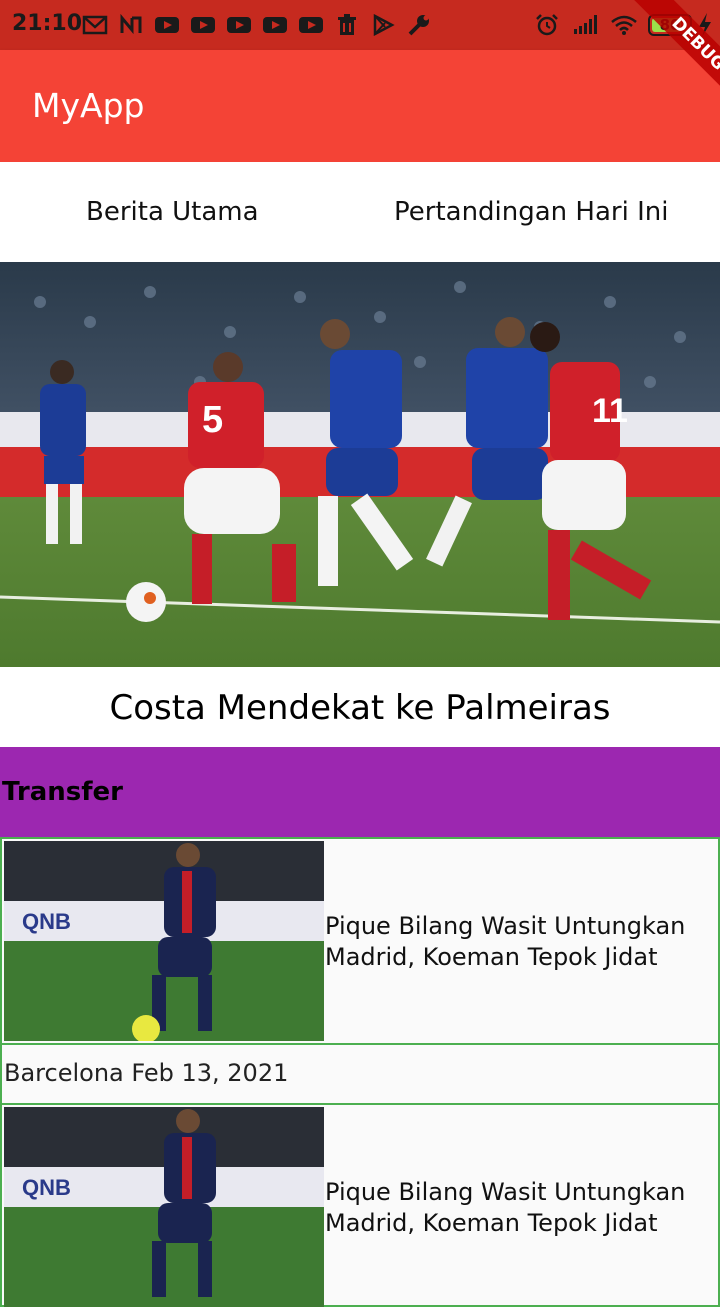 The width and height of the screenshot is (720, 1307). What do you see at coordinates (131, 24) in the screenshot?
I see `notification-icon` at bounding box center [131, 24].